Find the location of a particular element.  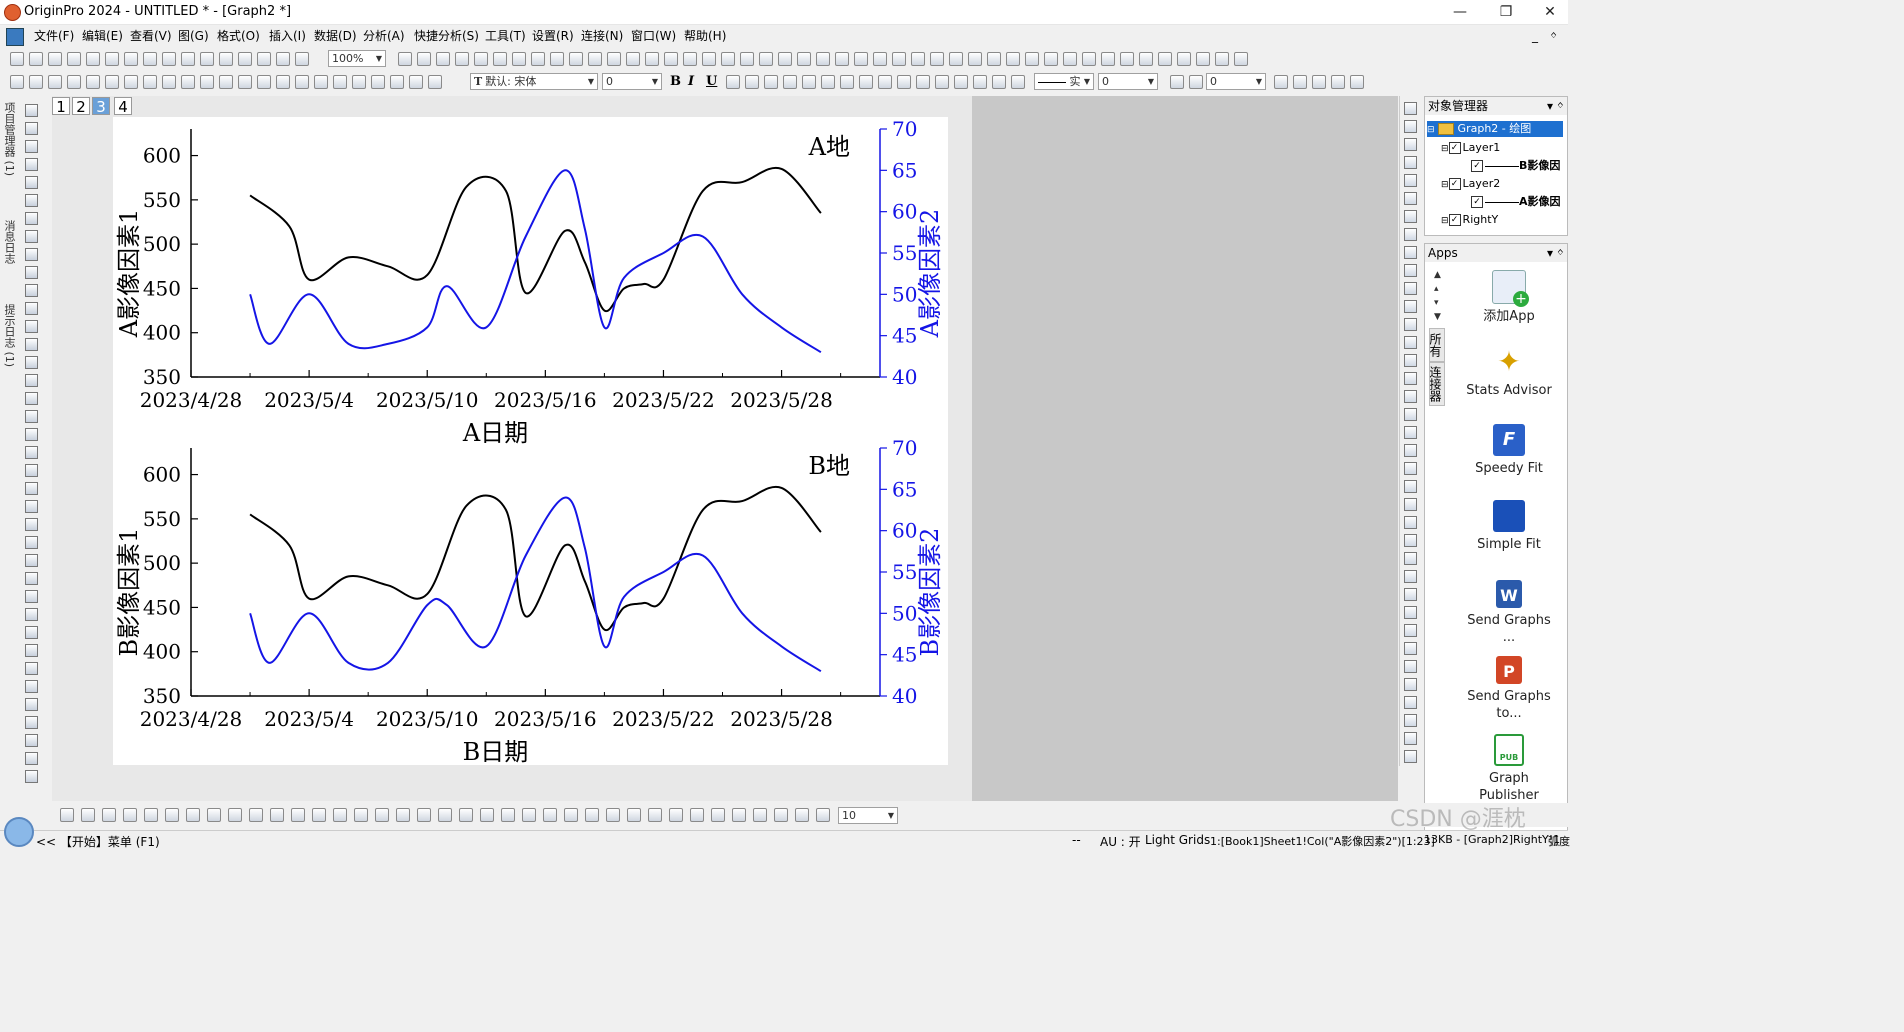

status-au: AU : 开 is located at coordinates (1120, 841).